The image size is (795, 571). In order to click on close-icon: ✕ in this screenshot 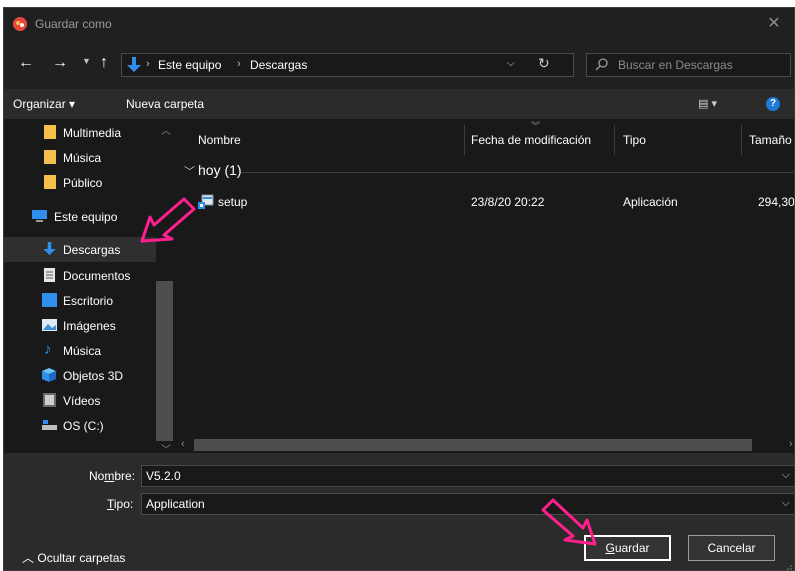, I will do `click(774, 23)`.